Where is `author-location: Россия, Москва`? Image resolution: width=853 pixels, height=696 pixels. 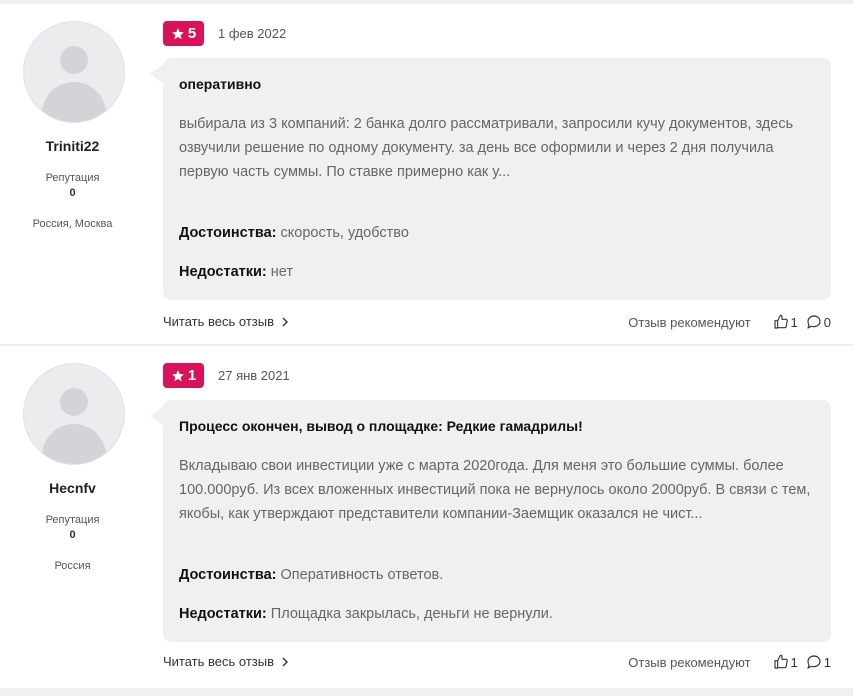
author-location: Россия, Москва is located at coordinates (72, 224).